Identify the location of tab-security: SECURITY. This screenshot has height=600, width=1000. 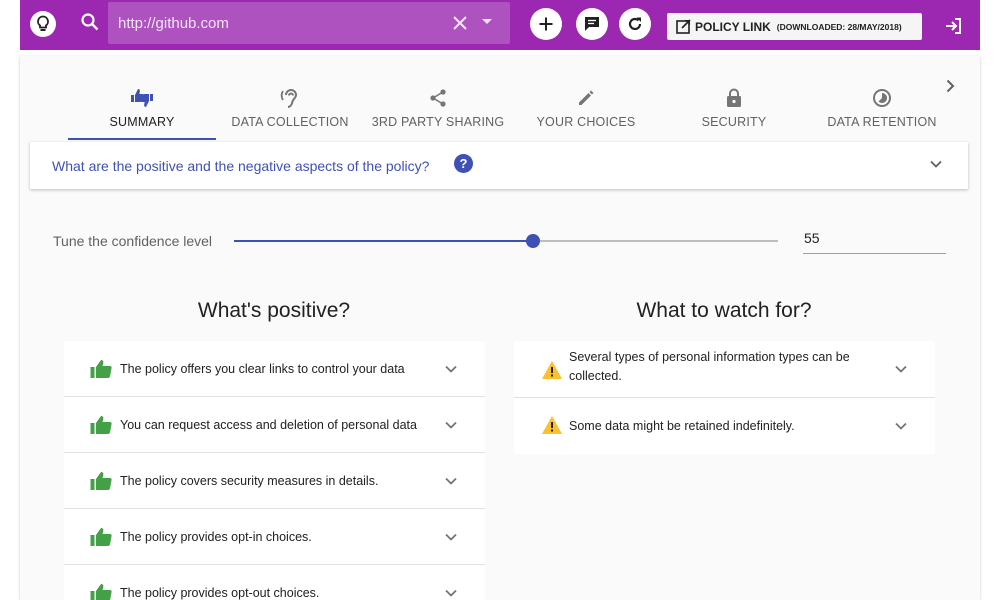
(734, 99).